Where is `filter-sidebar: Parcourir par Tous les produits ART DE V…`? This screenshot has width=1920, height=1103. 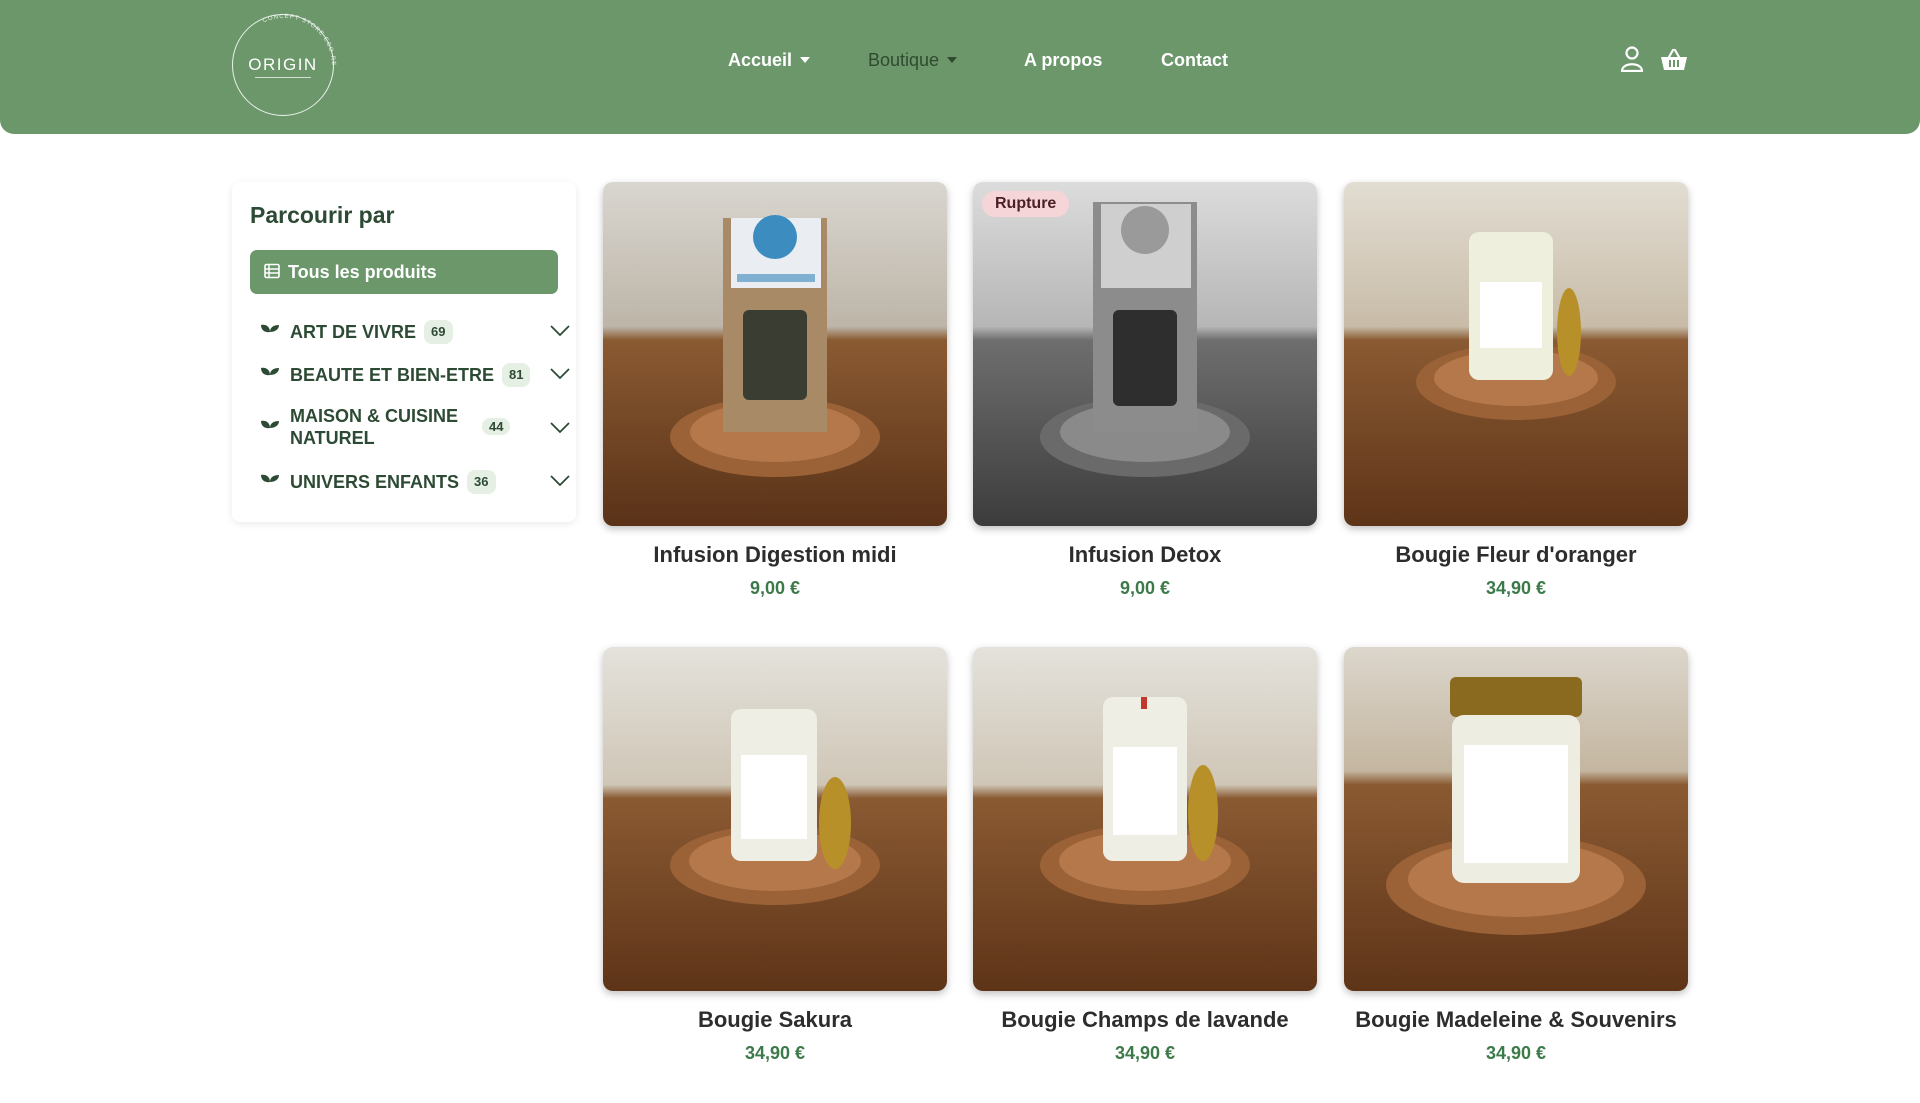
filter-sidebar: Parcourir par Tous les produits ART DE V… is located at coordinates (404, 352).